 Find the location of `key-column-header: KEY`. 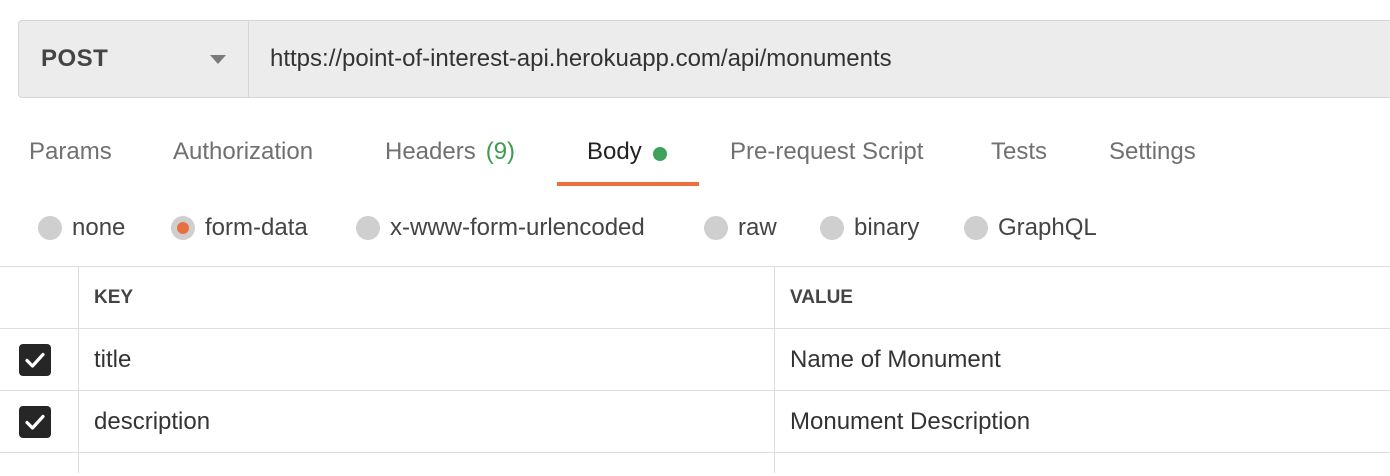

key-column-header: KEY is located at coordinates (427, 297).